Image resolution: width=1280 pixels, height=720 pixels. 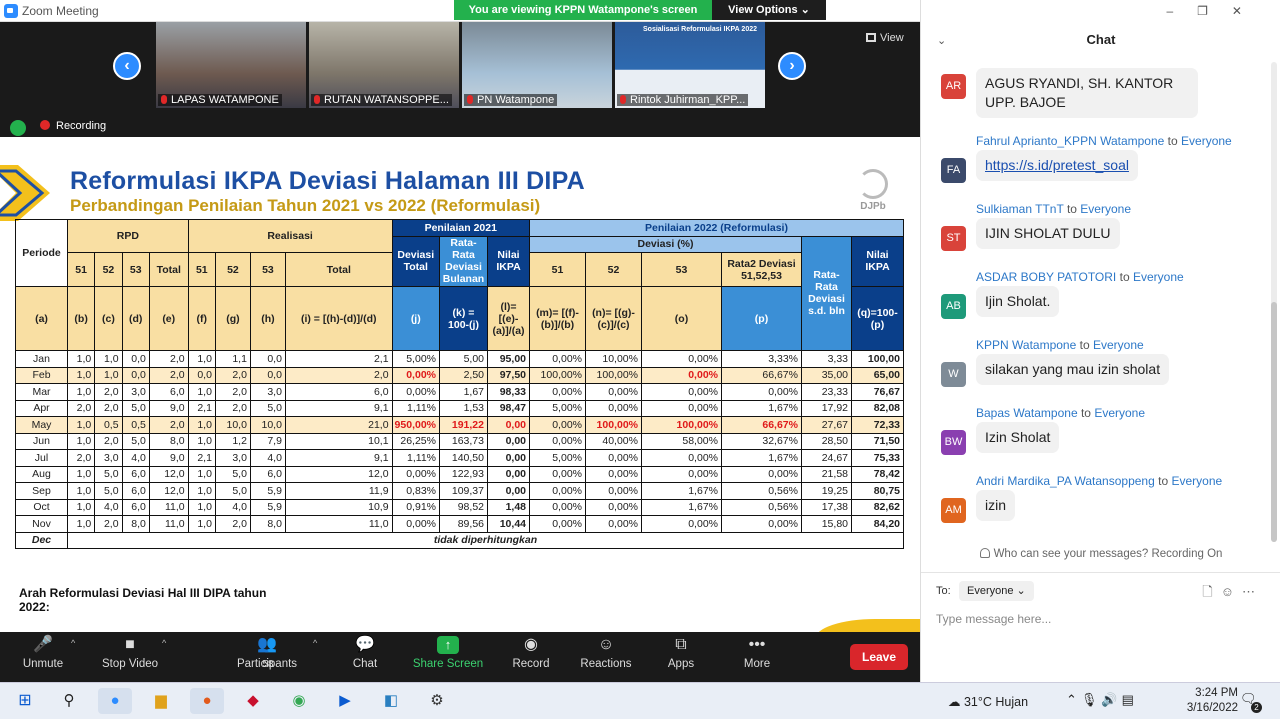 I want to click on value-cell: 78,42, so click(x=877, y=474).